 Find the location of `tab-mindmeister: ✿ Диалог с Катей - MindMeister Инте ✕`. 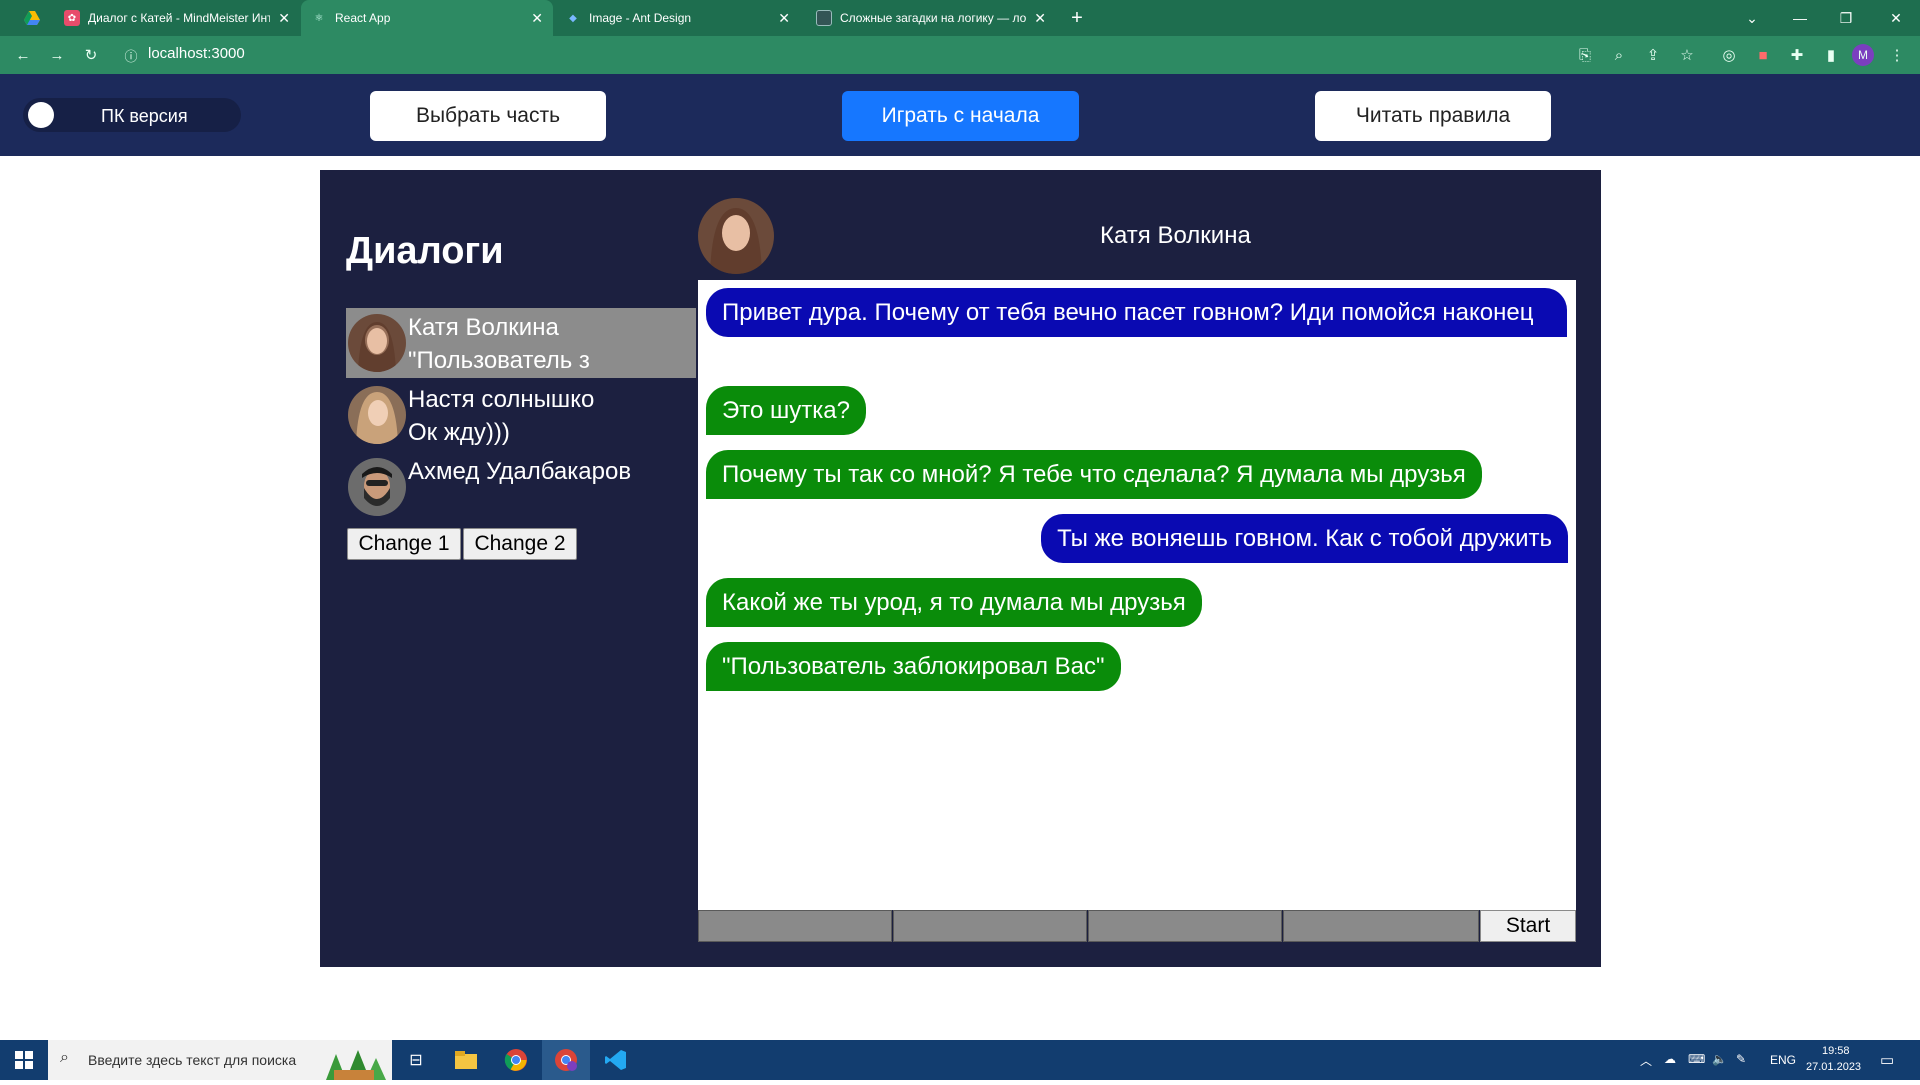

tab-mindmeister: ✿ Диалог с Катей - MindMeister Инте ✕ is located at coordinates (177, 18).